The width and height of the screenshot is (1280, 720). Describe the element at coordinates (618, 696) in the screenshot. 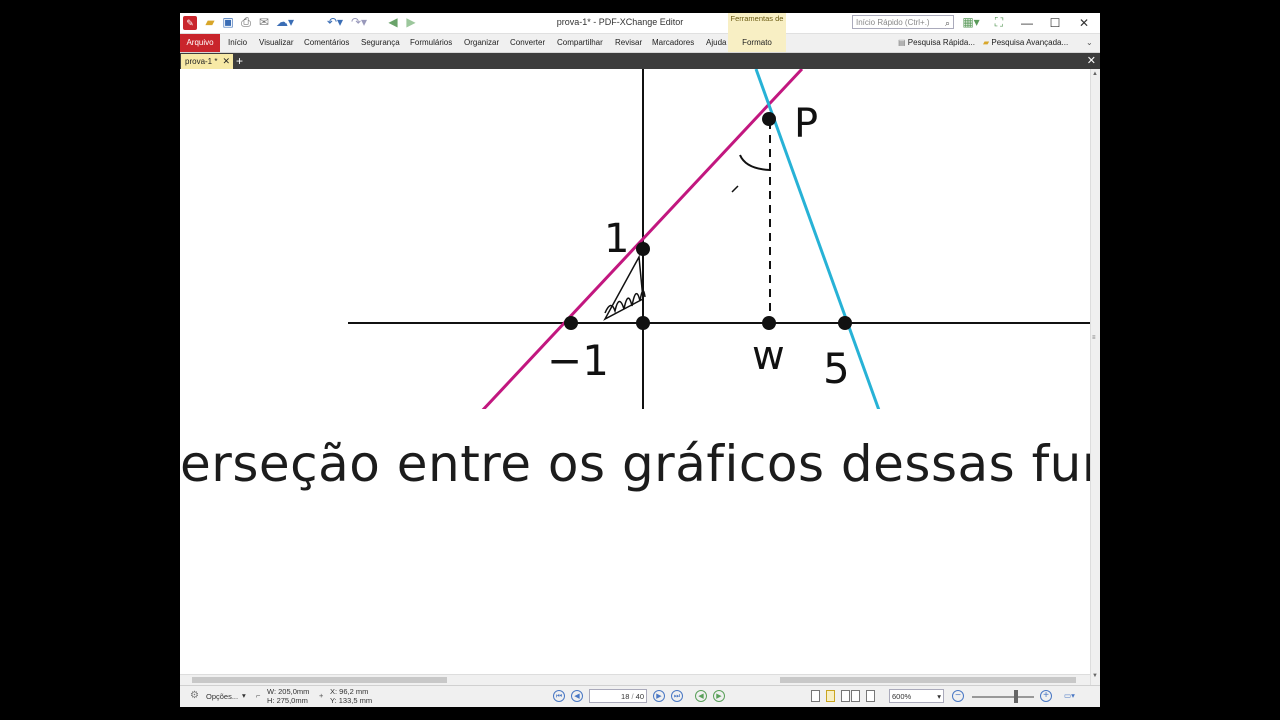

I see `page-number-input: 18 / 40` at that location.